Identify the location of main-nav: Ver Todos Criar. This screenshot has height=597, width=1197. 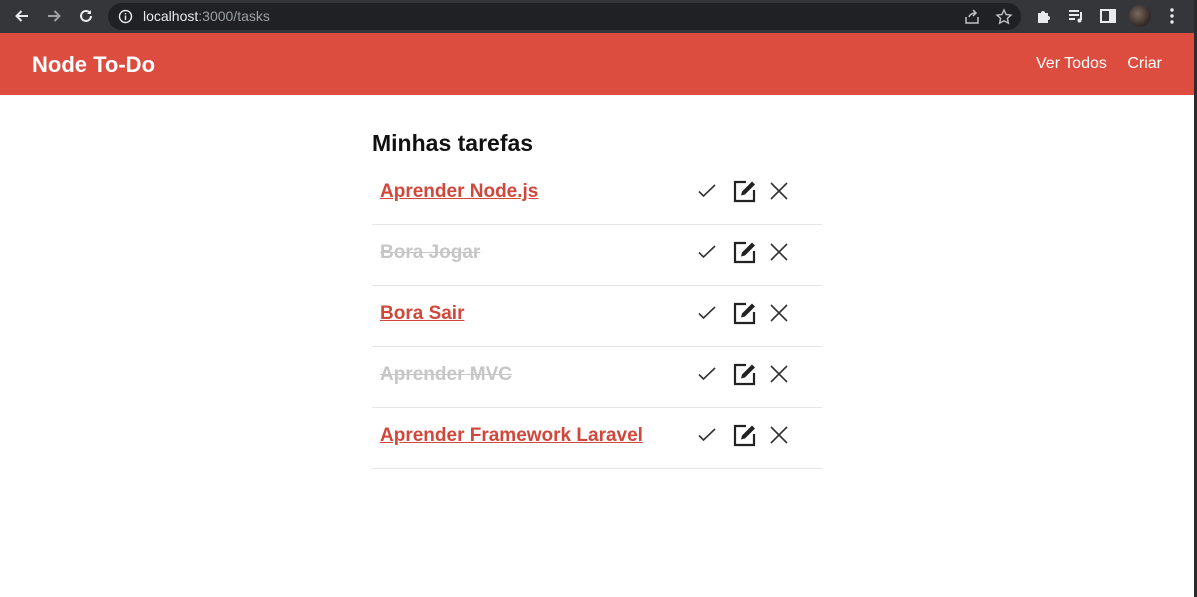
(1091, 64).